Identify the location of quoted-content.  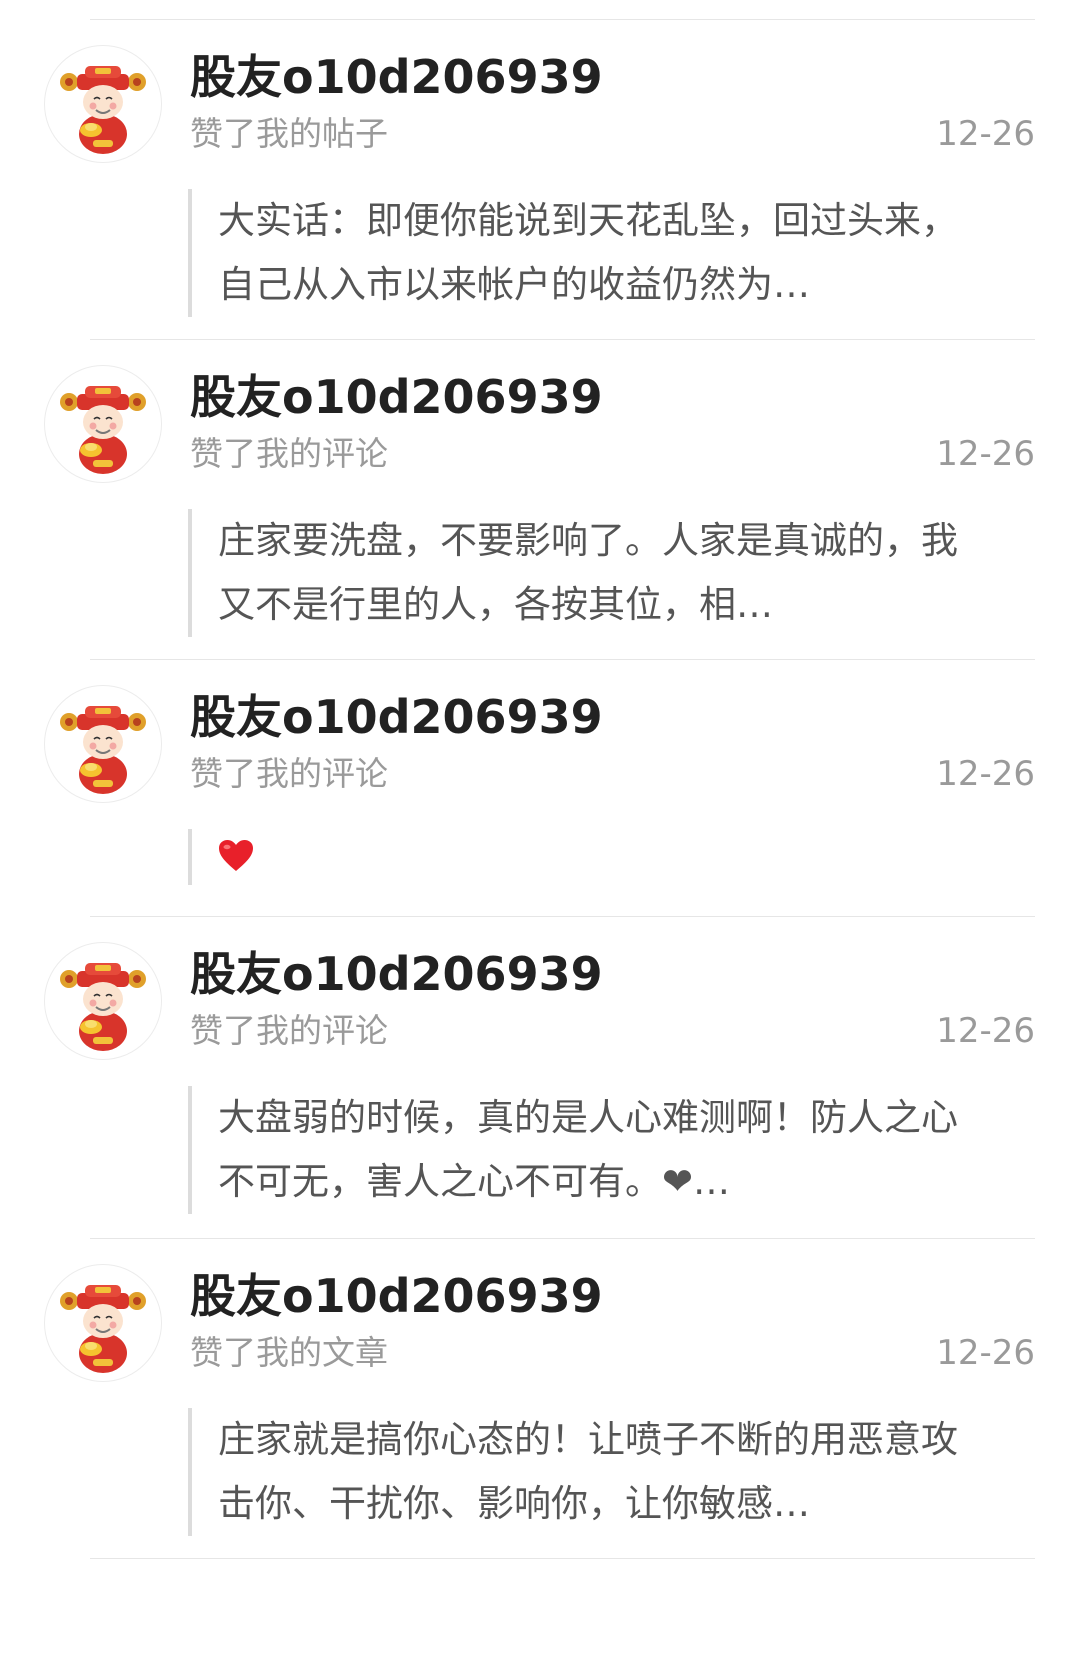
(588, 857).